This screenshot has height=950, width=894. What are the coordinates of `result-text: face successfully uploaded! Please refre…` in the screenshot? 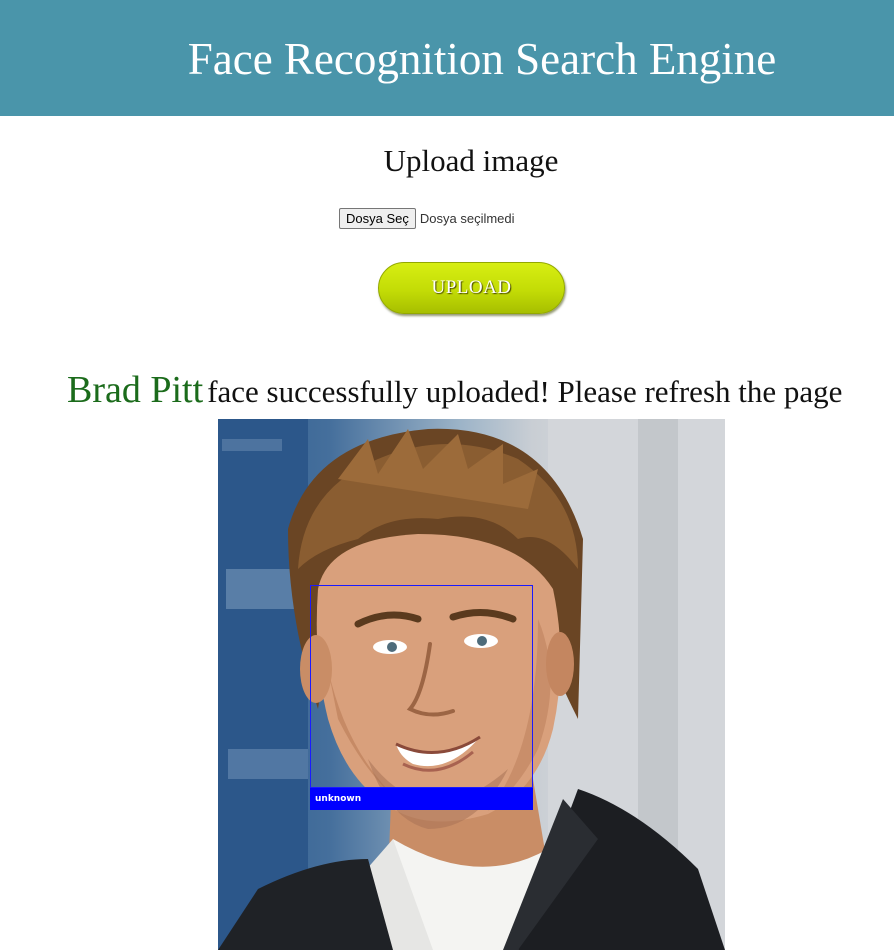 It's located at (525, 391).